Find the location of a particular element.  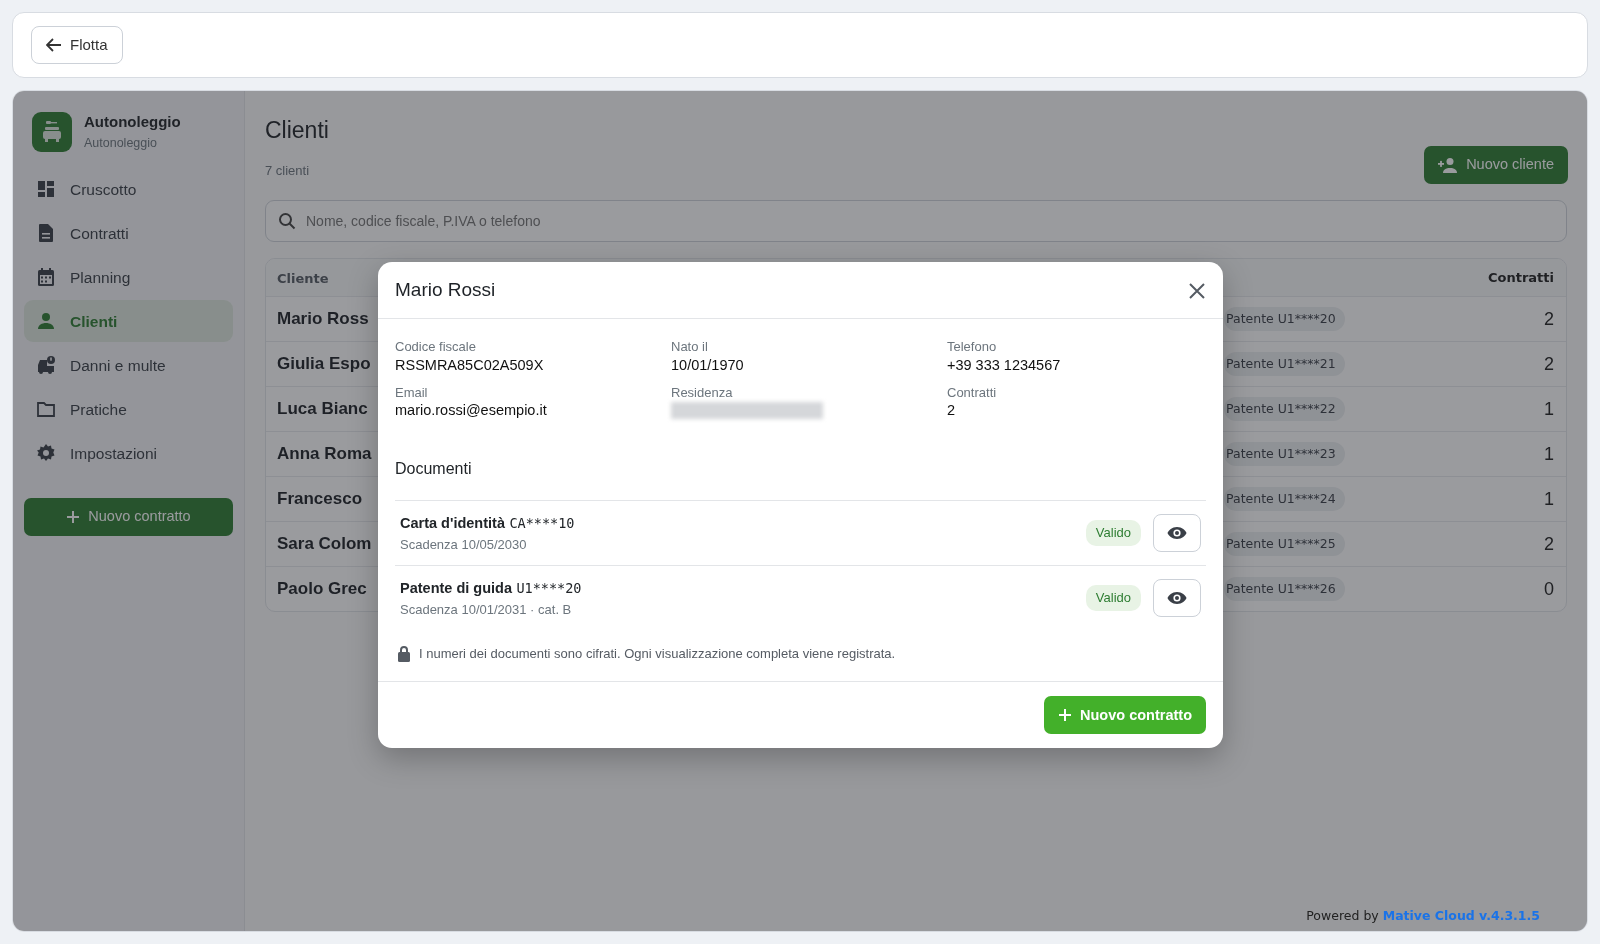

field-value: +39 333 1234567 is located at coordinates (1004, 365).